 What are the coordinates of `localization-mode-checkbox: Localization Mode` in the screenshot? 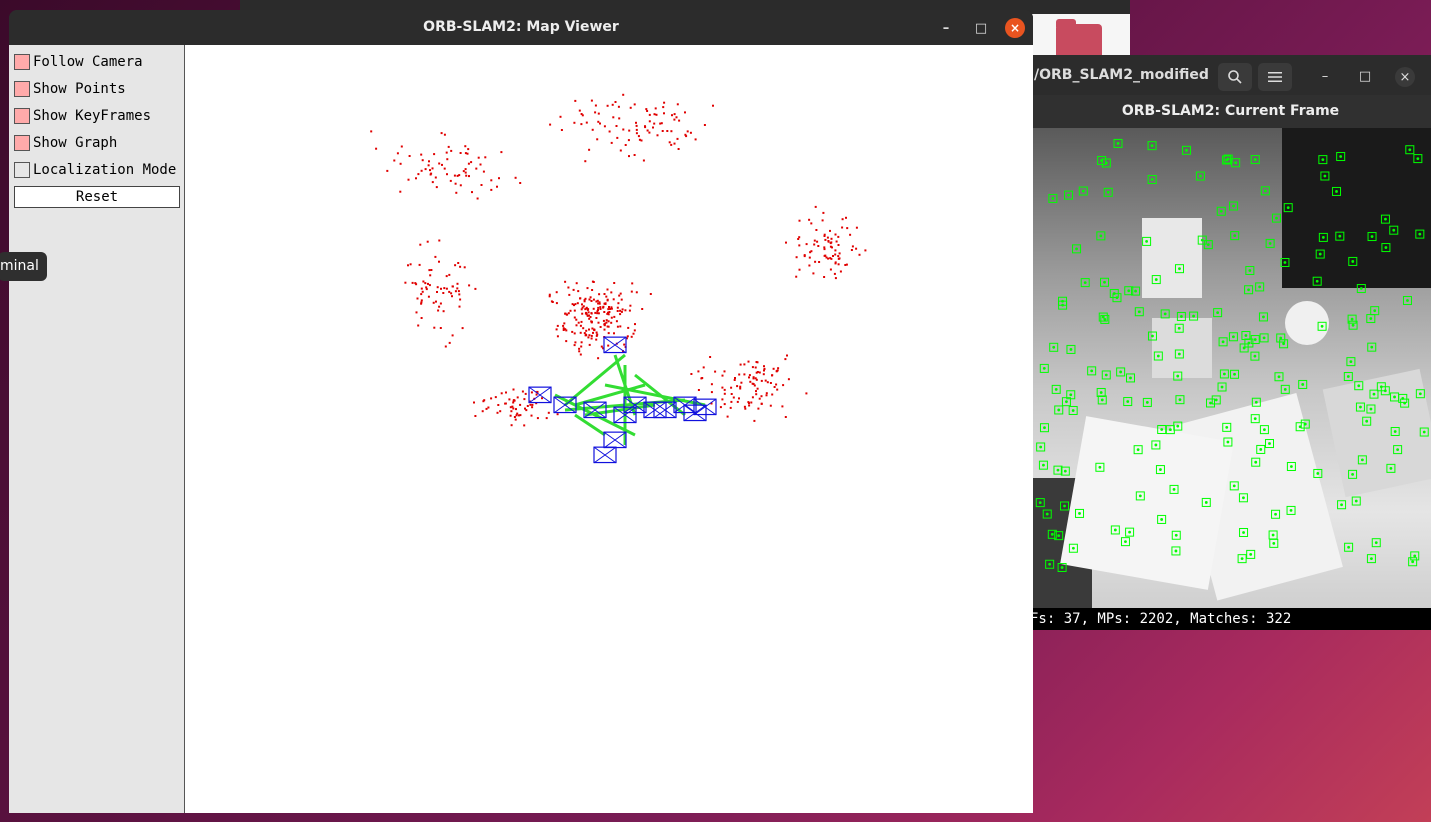 It's located at (95, 170).